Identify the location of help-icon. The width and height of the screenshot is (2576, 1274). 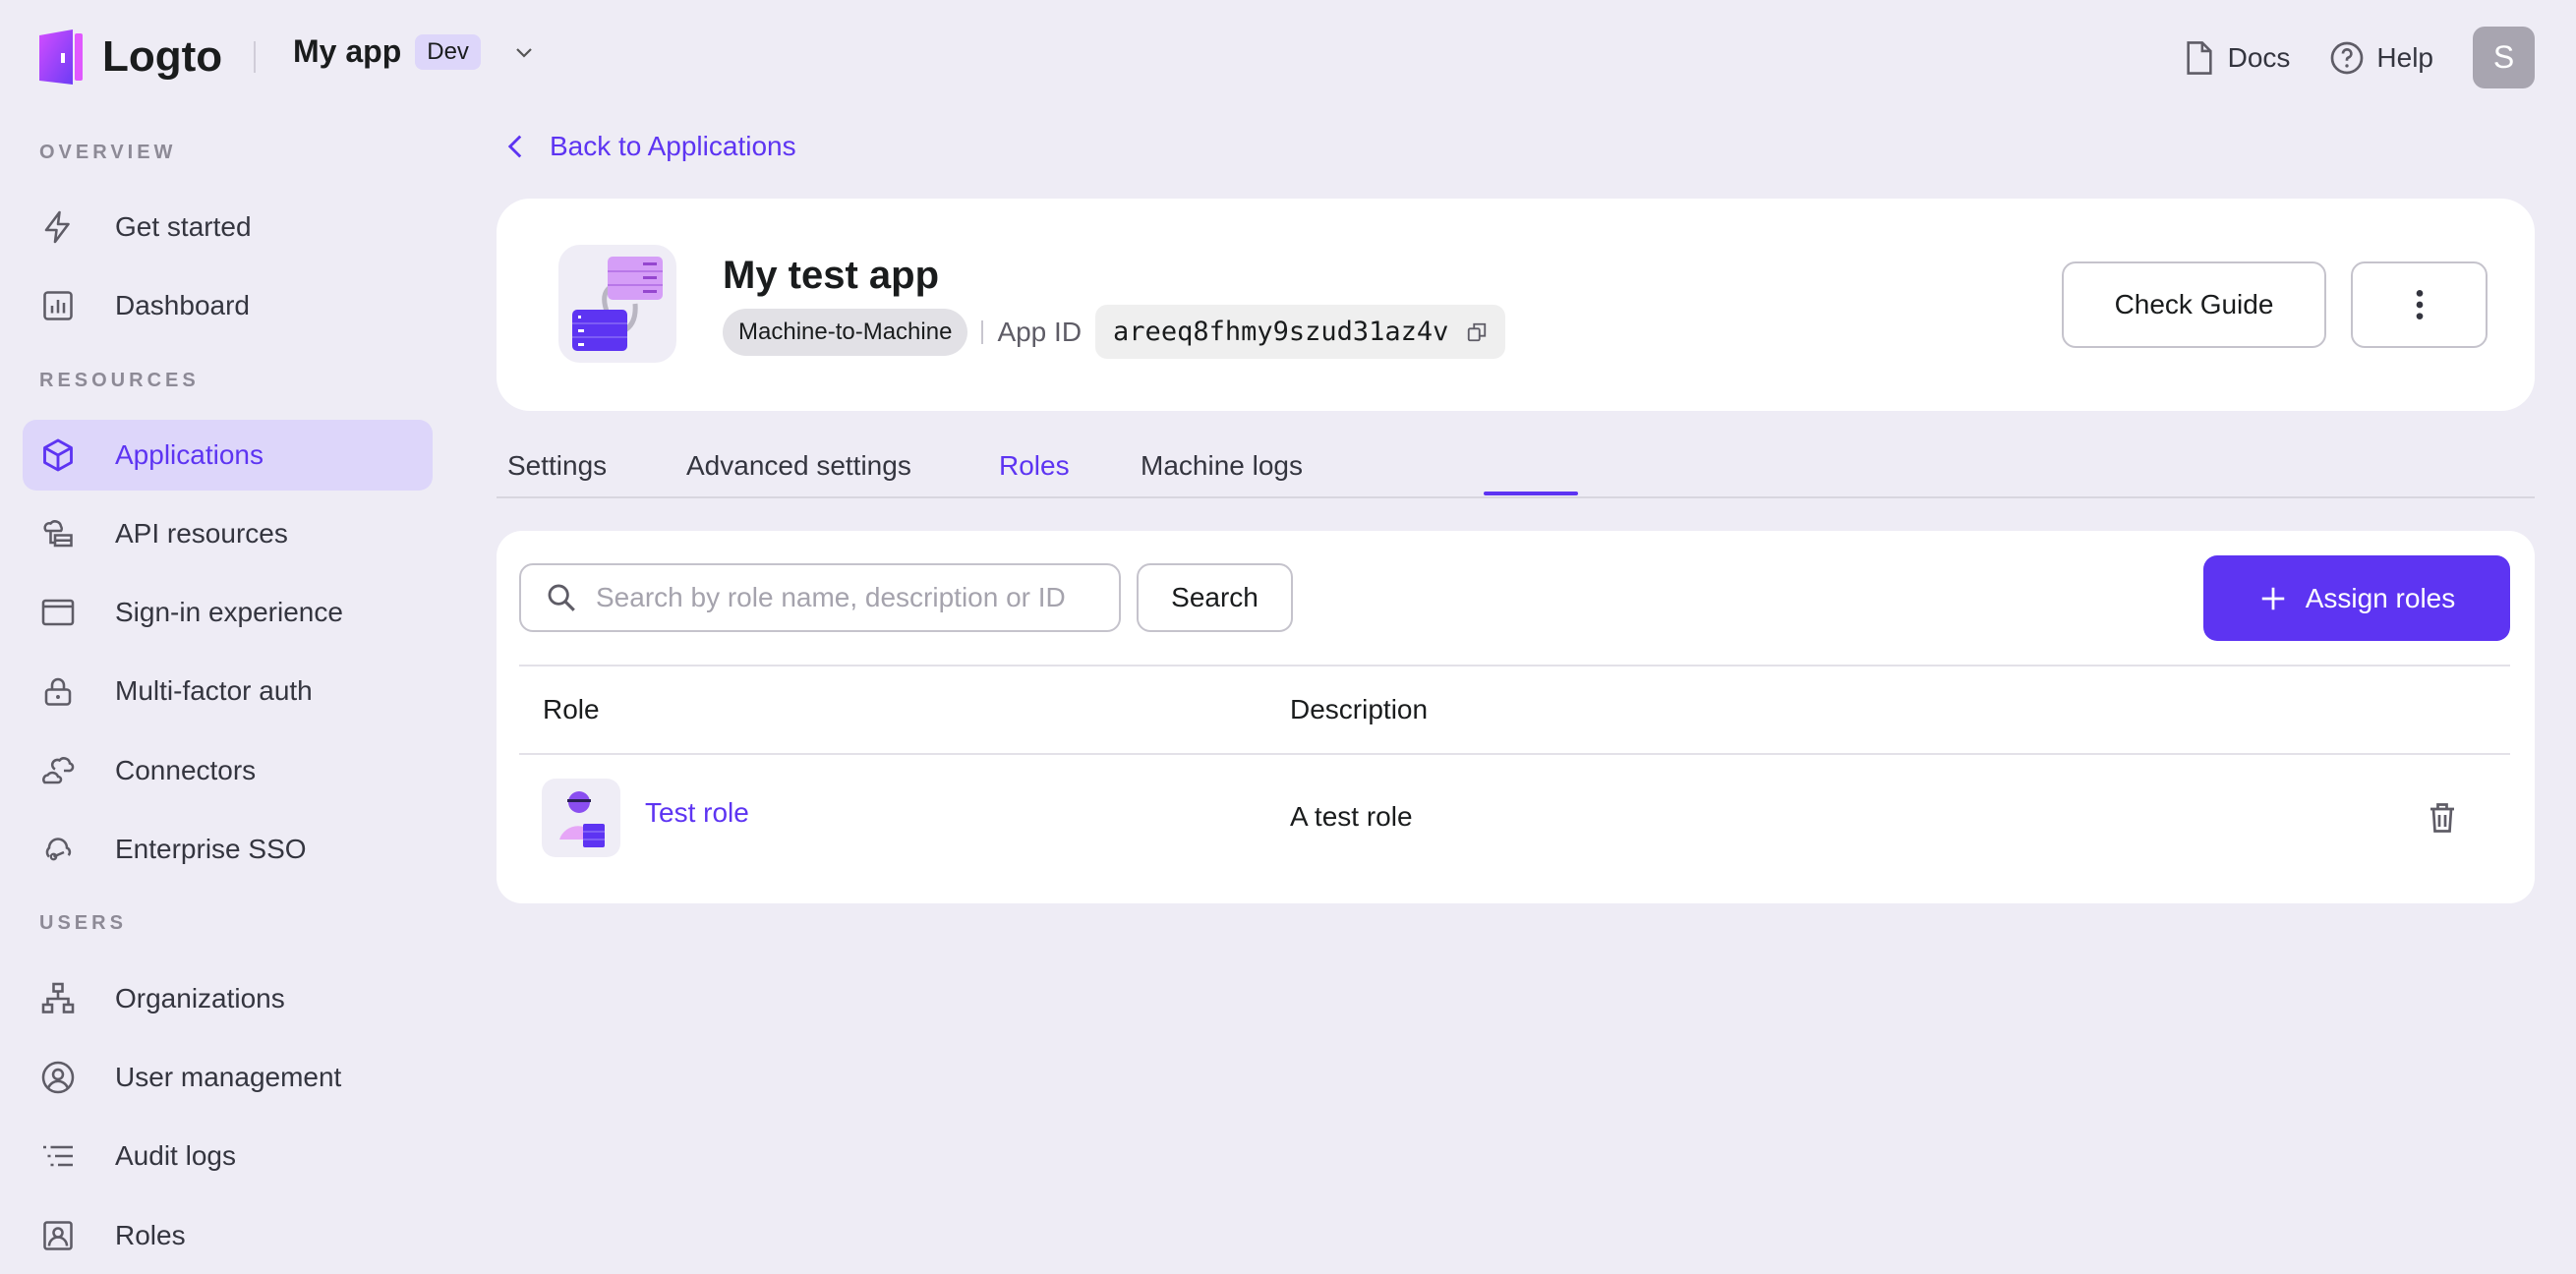
(2347, 57).